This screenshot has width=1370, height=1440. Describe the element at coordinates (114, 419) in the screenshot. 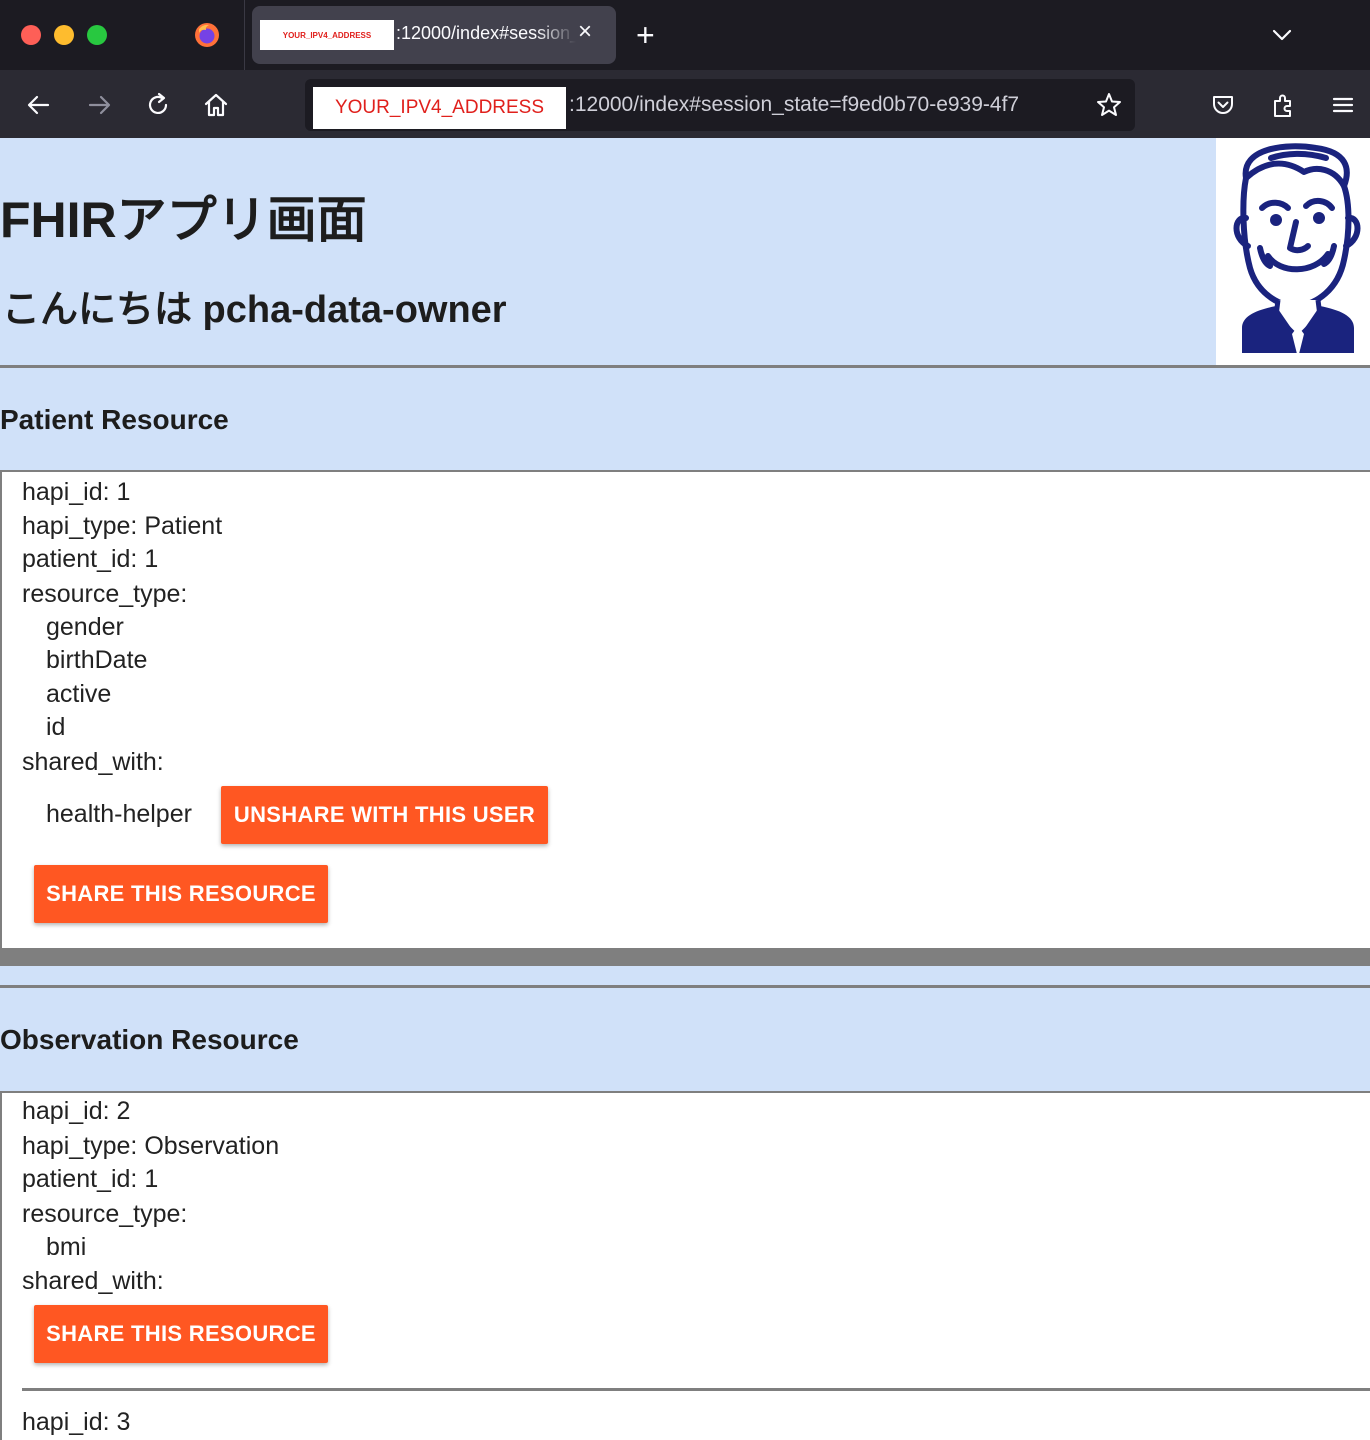

I see `patient-section-title: Patient Resource` at that location.